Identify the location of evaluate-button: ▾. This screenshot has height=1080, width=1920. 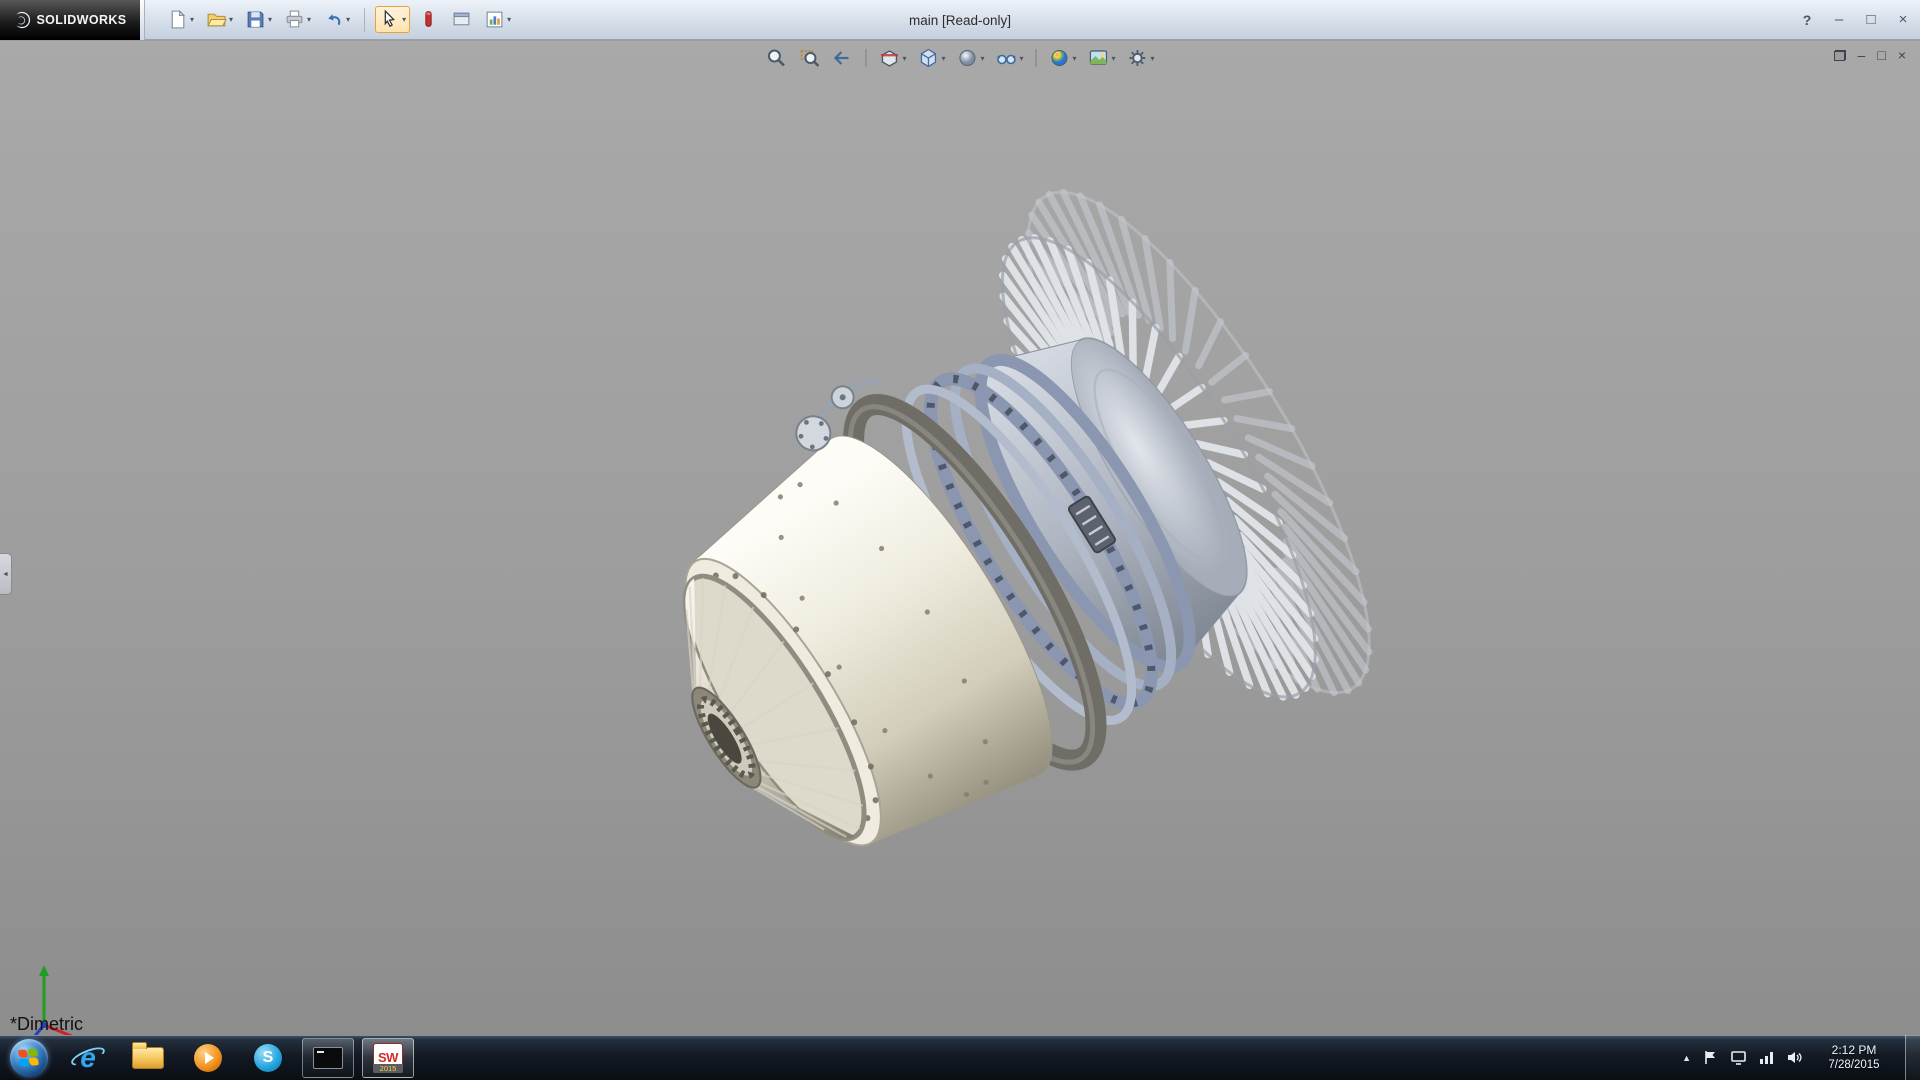
(497, 19).